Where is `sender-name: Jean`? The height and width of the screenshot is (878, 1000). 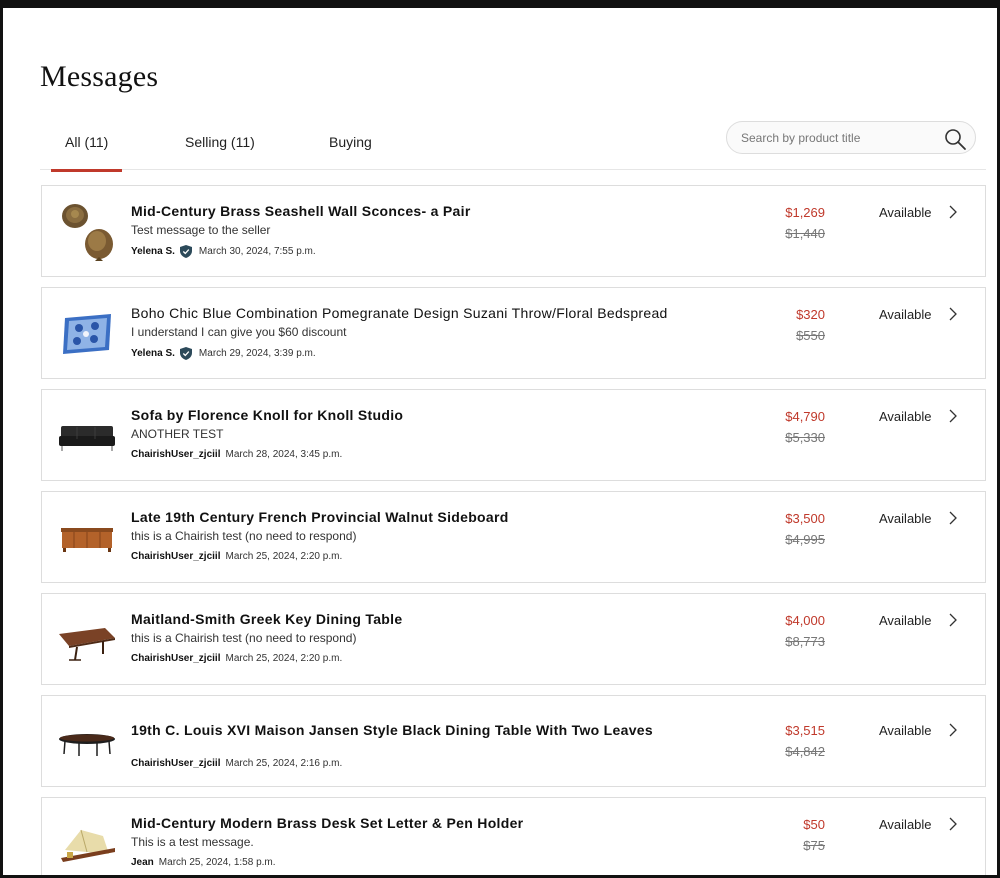
sender-name: Jean is located at coordinates (142, 862).